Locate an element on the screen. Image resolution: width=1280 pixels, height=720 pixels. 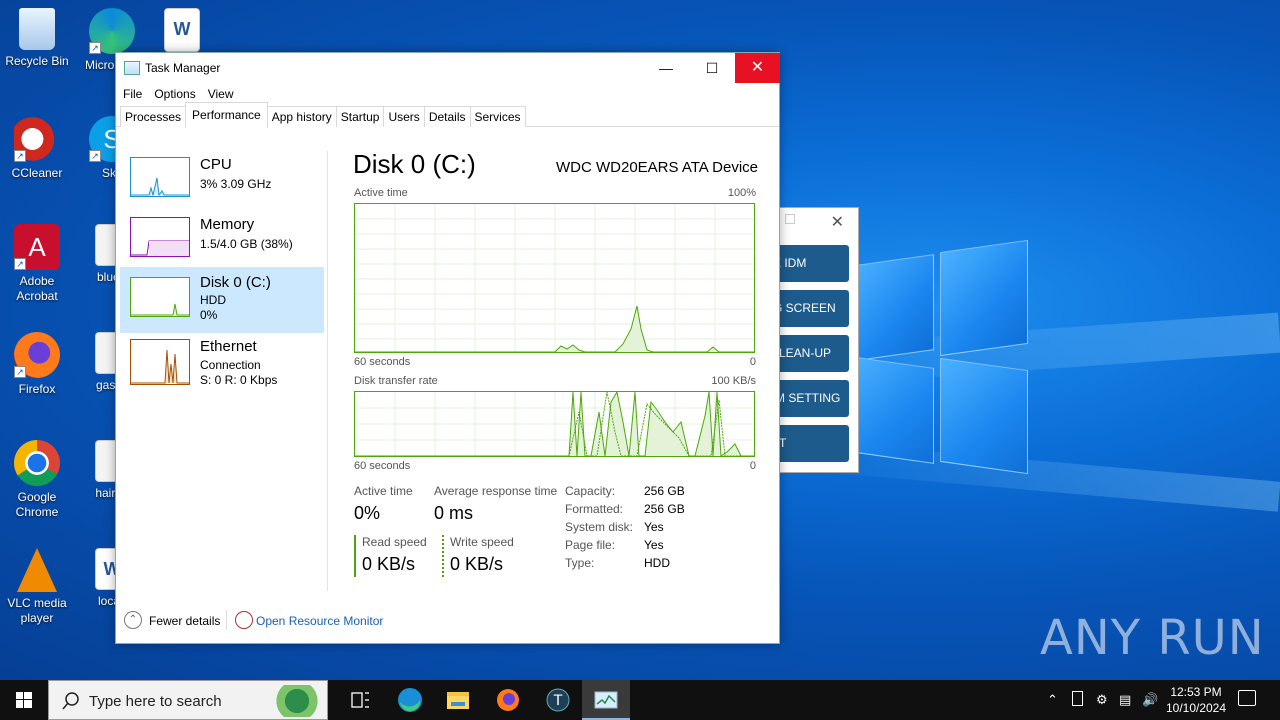
prop-formatted-value: 256 GB is located at coordinates (664, 509).